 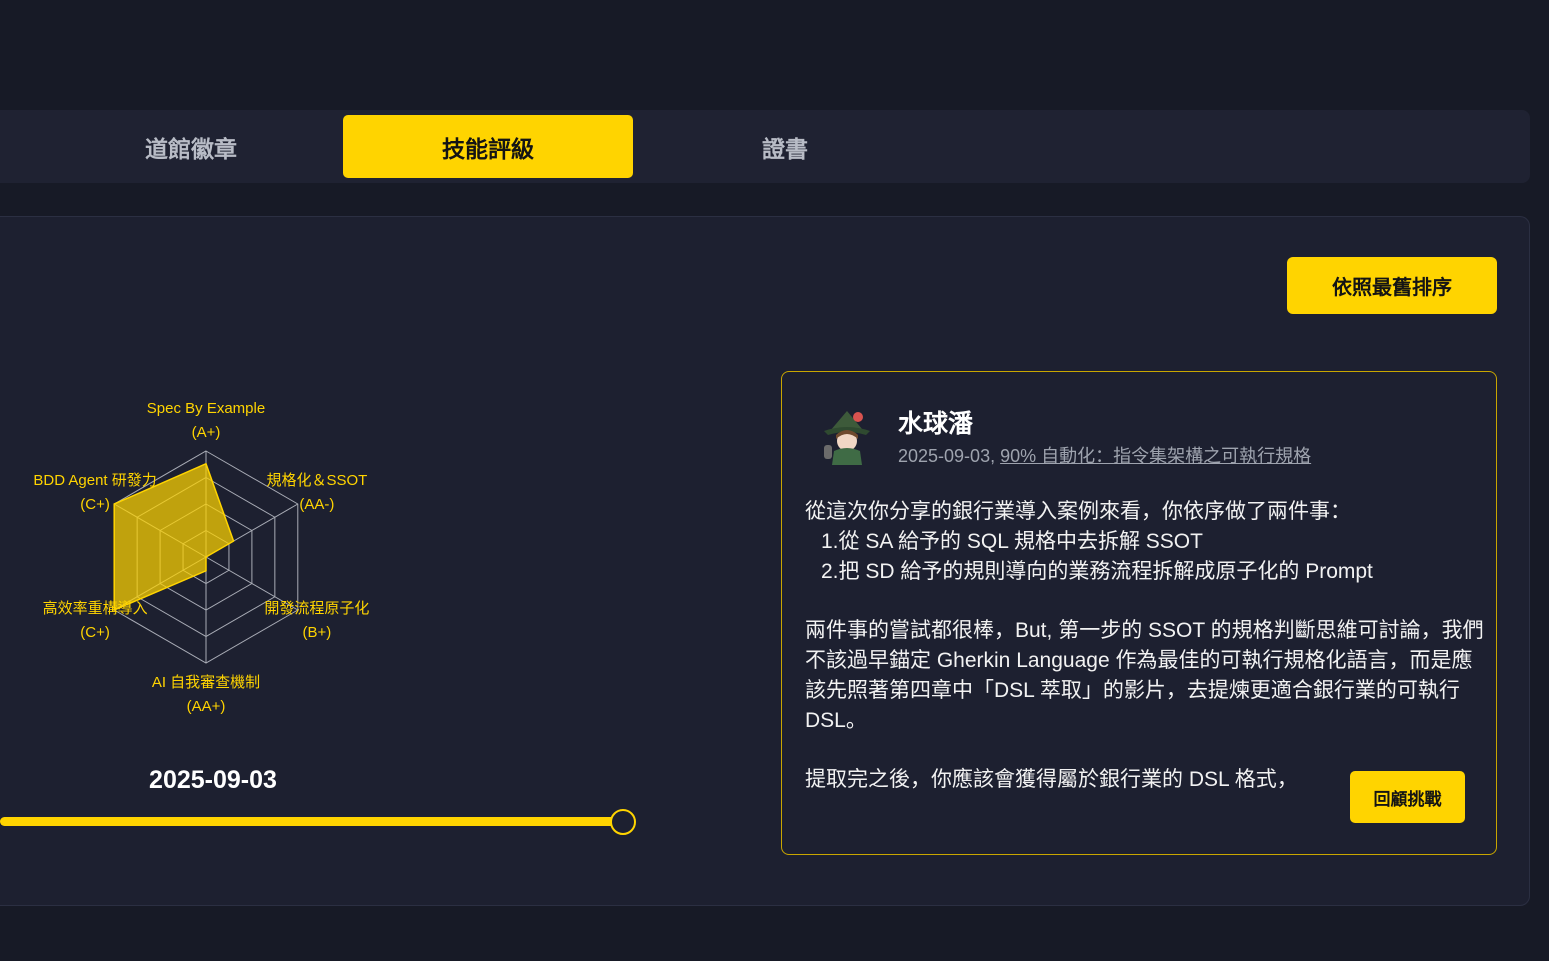 What do you see at coordinates (94, 480) in the screenshot?
I see `radar-axis-label: BDD Agent 研發力` at bounding box center [94, 480].